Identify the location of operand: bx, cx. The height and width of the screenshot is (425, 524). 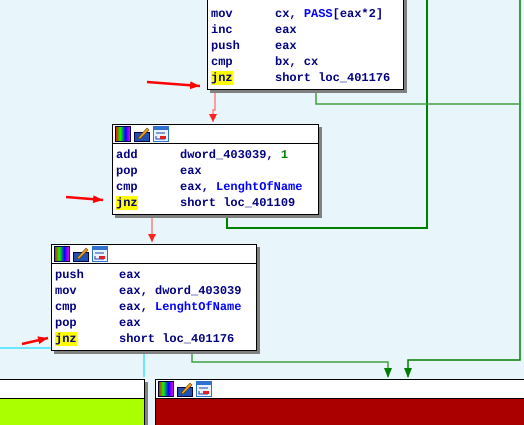
(296, 62).